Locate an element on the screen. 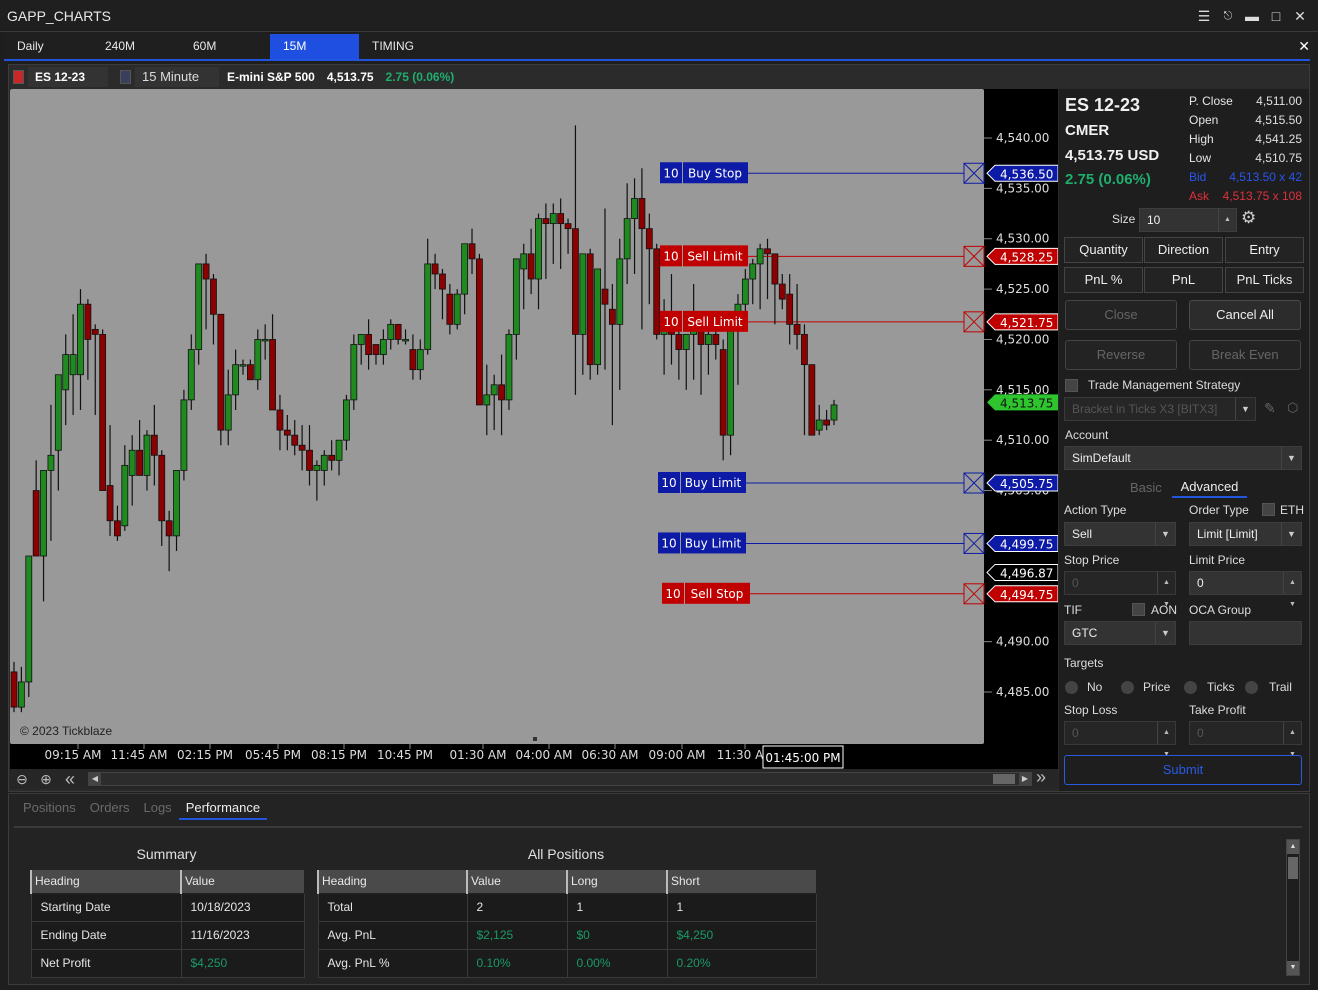 This screenshot has height=990, width=1318. timeframe-selector: 15 Minute is located at coordinates (177, 77).